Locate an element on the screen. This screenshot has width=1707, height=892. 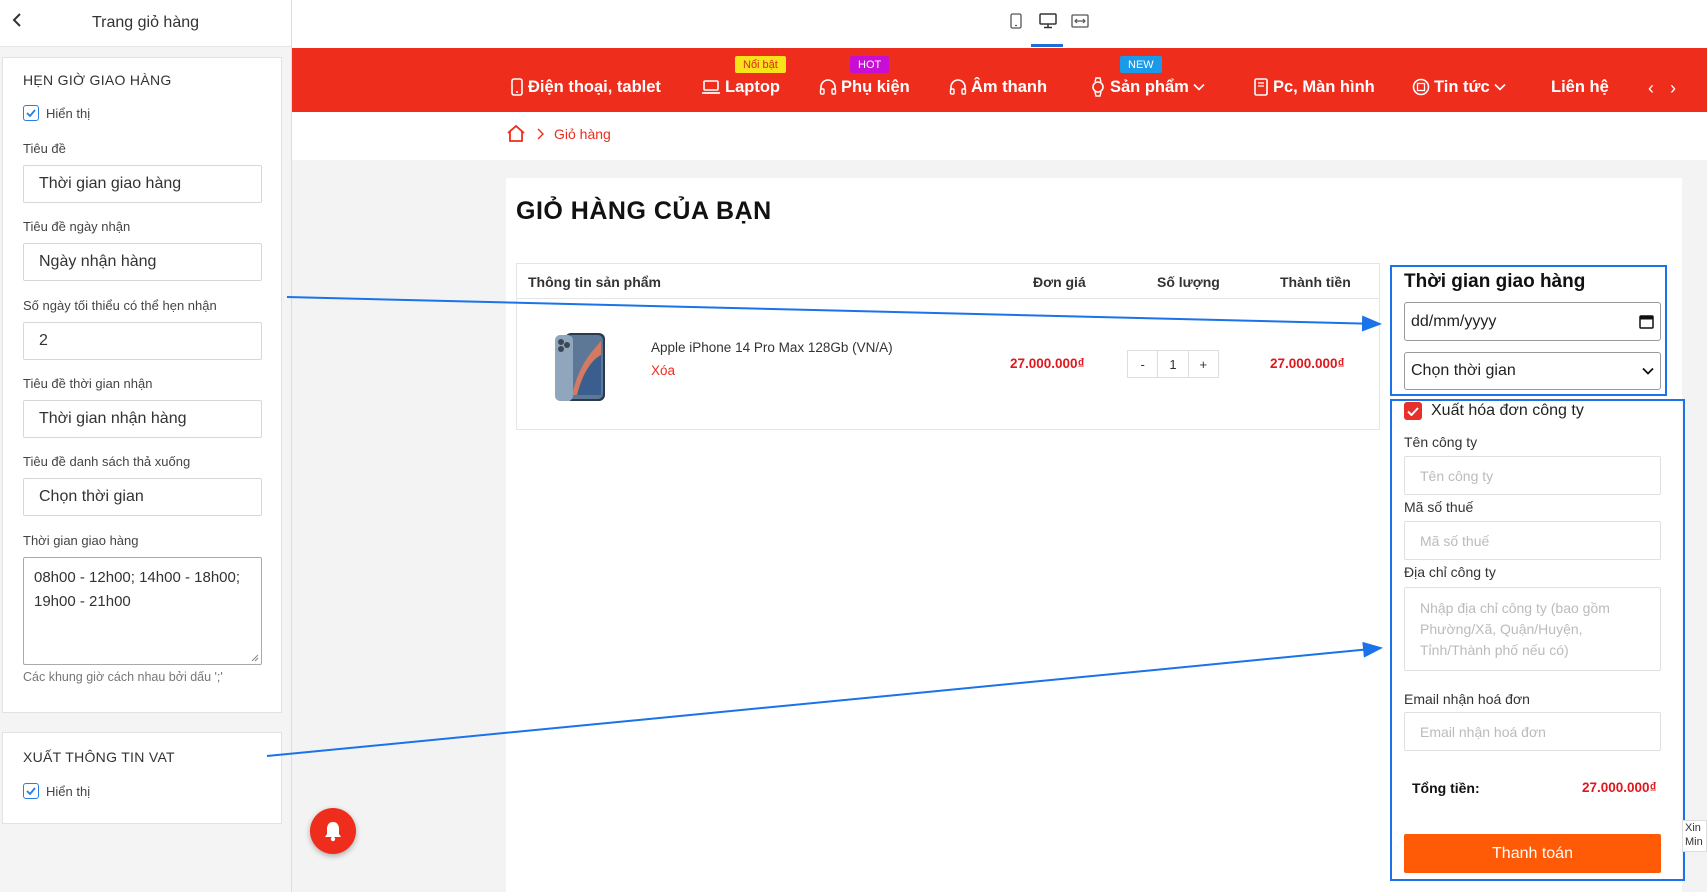
nav-item-news: Tin tức is located at coordinates (1459, 87).